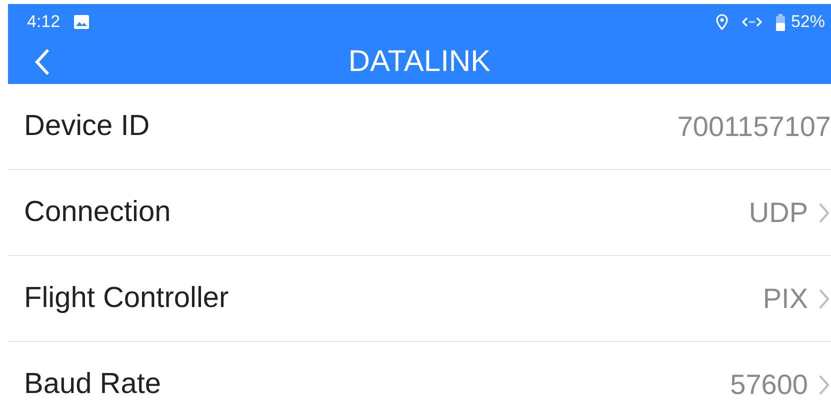 Image resolution: width=831 pixels, height=405 pixels. What do you see at coordinates (42, 62) in the screenshot?
I see `back-icon` at bounding box center [42, 62].